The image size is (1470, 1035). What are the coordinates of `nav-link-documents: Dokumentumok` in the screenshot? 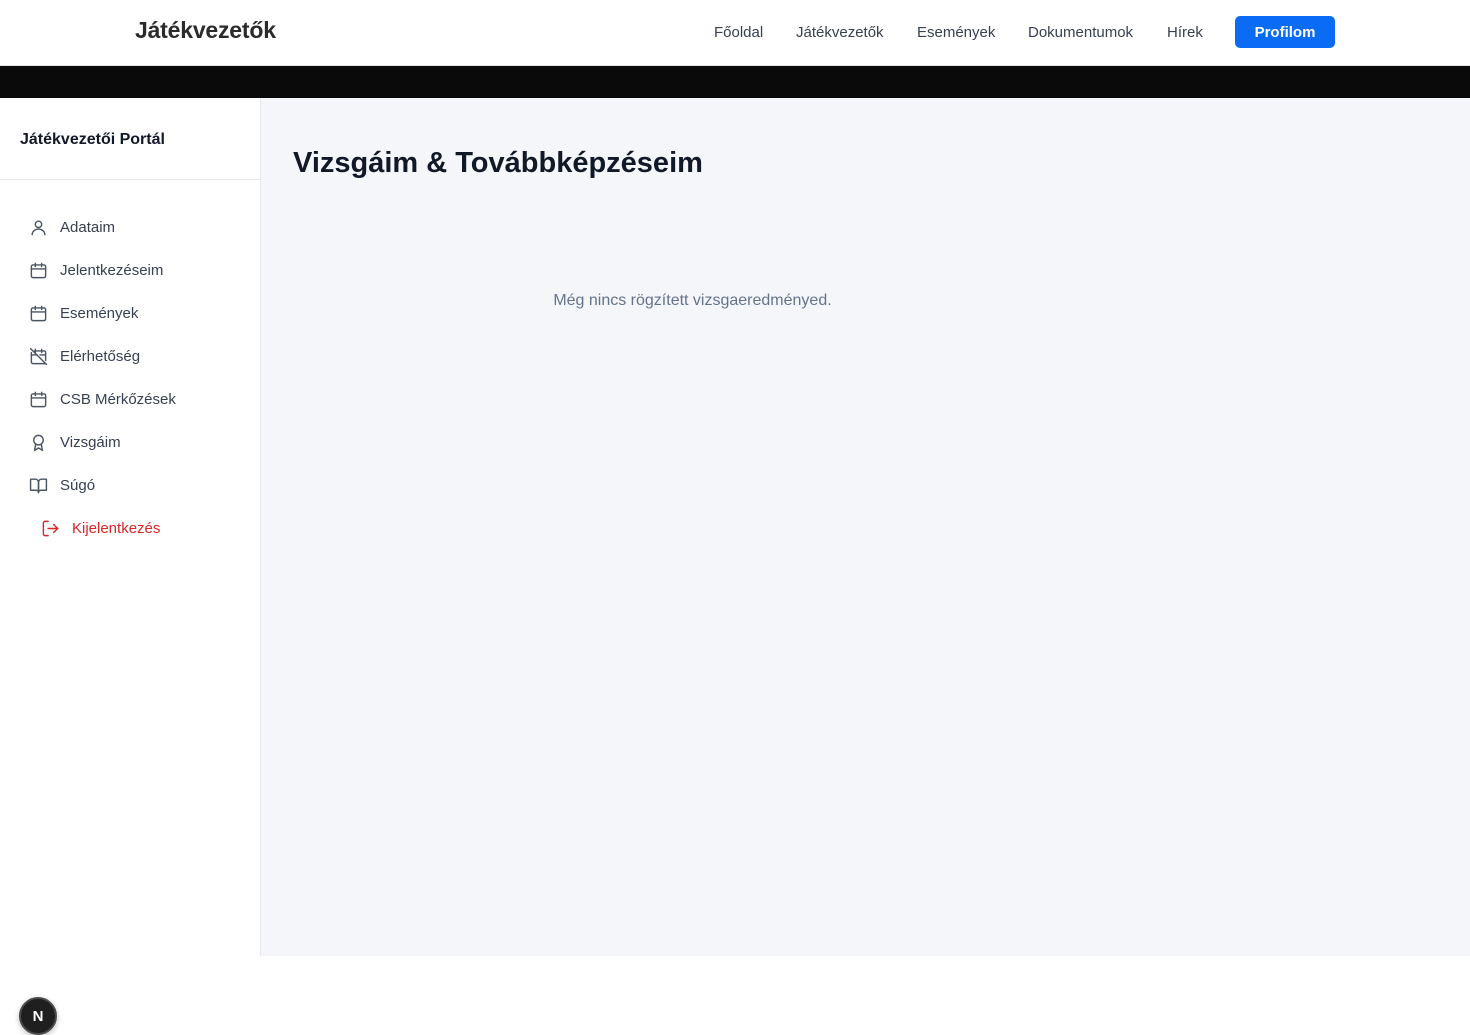 It's located at (1080, 32).